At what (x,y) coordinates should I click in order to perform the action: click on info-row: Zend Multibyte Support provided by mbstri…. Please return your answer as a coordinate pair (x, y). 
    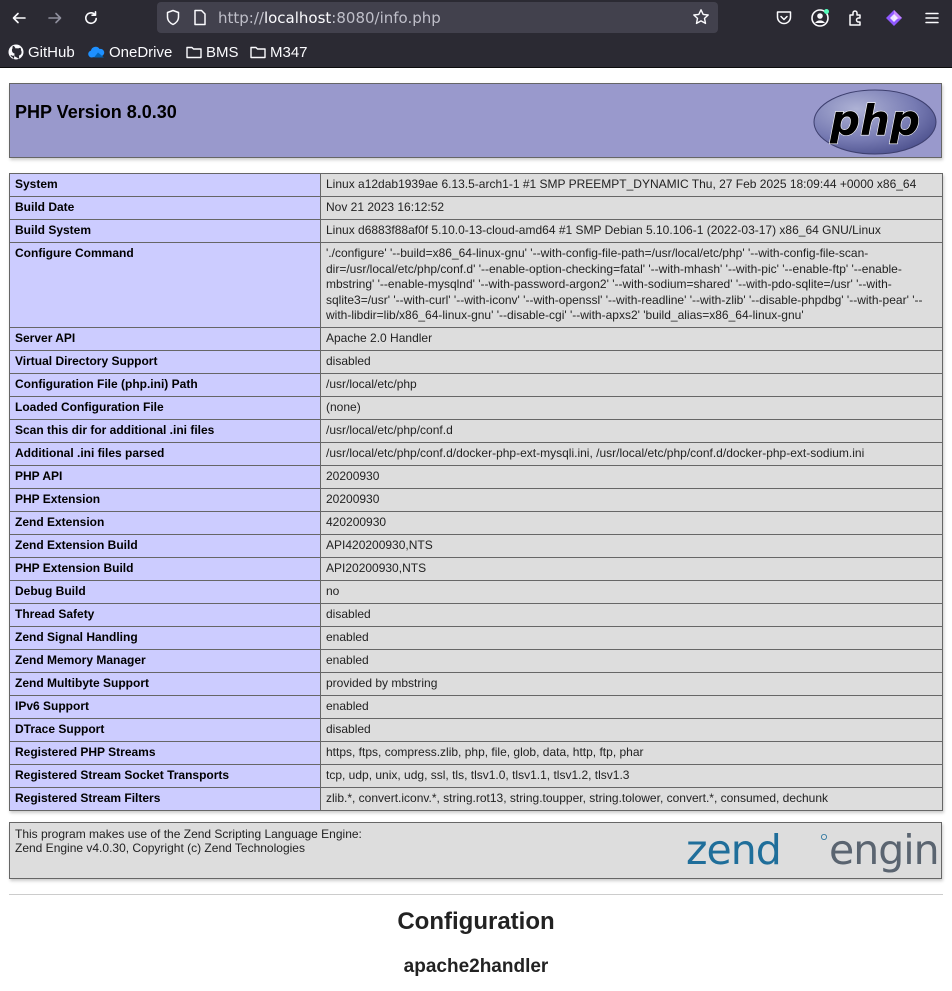
    Looking at the image, I should click on (476, 683).